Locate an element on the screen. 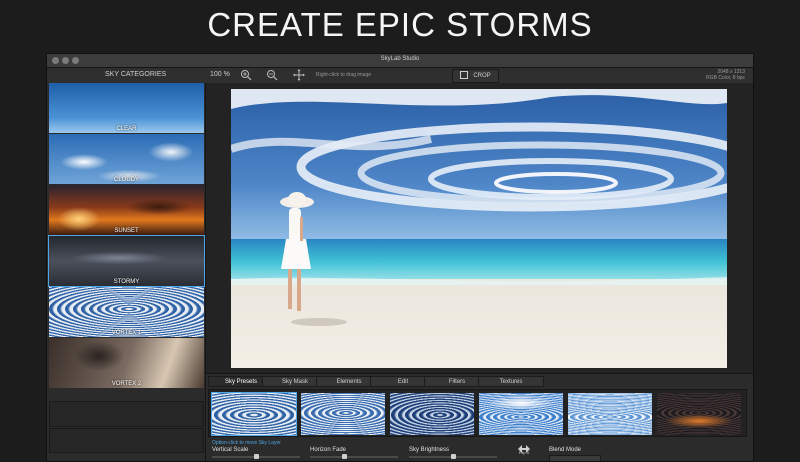 The image size is (800, 462). sidebar-item-vortex-2: VORTEX 2 is located at coordinates (126, 363).